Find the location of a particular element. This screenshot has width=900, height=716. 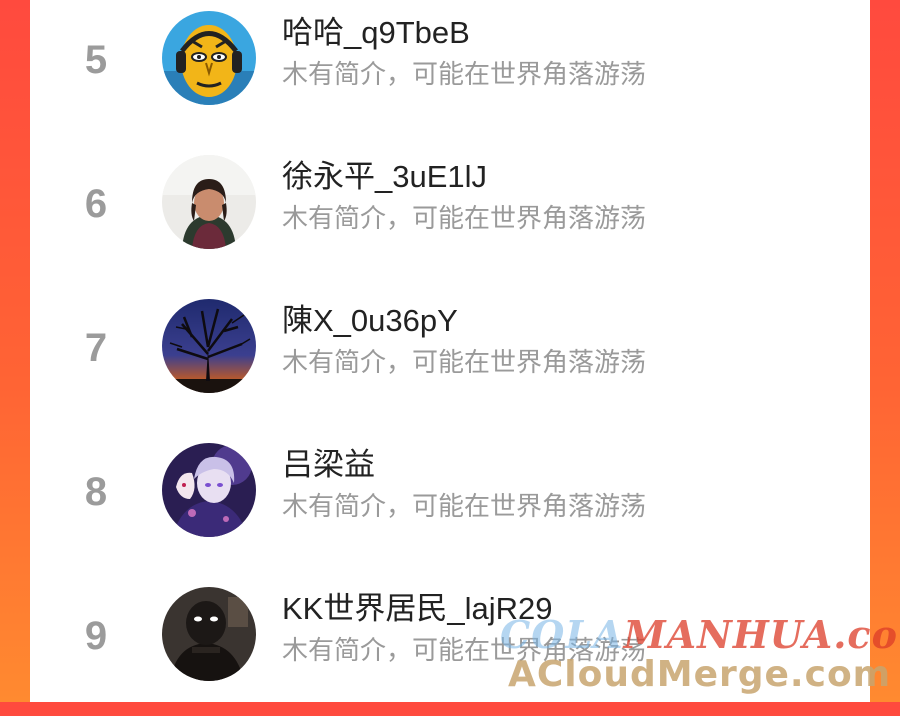

rank-number: 6 is located at coordinates (96, 204).